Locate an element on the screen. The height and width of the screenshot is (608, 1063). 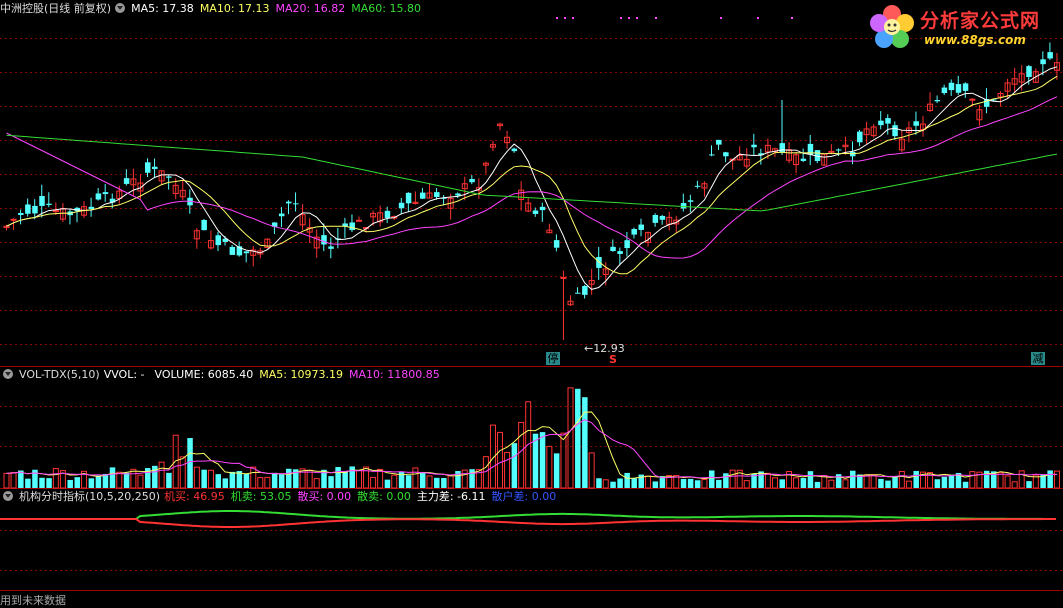
jimai-sell-label: 机卖: 53.05 is located at coordinates (261, 496).